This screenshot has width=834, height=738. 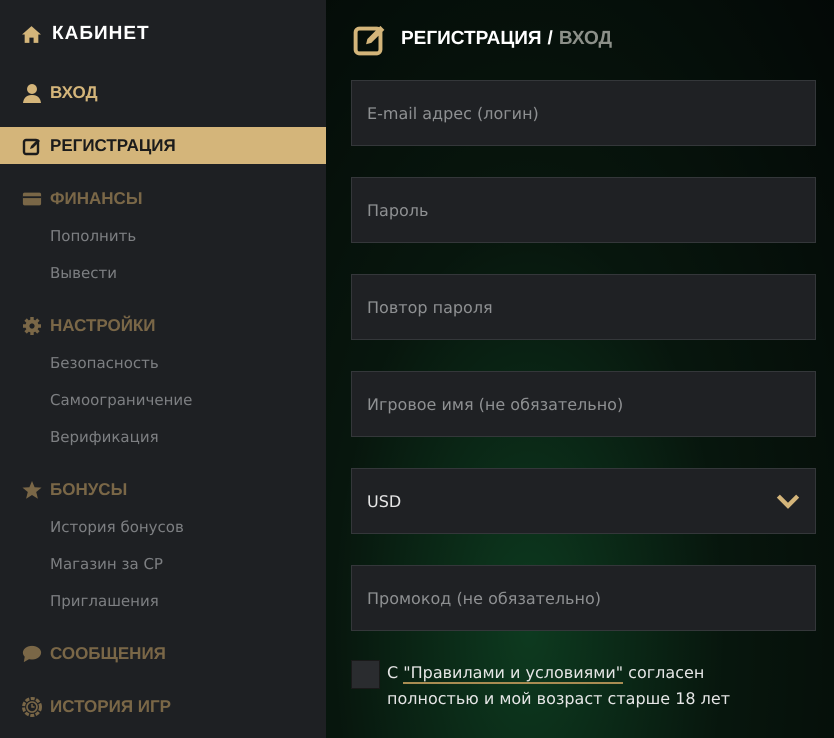 What do you see at coordinates (163, 362) in the screenshot?
I see `nav-subitem: Безопасность` at bounding box center [163, 362].